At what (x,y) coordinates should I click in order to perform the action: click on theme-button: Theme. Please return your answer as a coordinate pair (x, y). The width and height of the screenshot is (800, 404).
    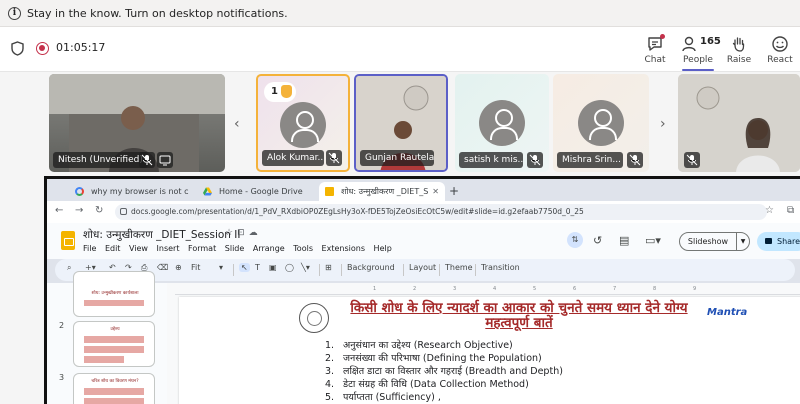
    Looking at the image, I should click on (459, 267).